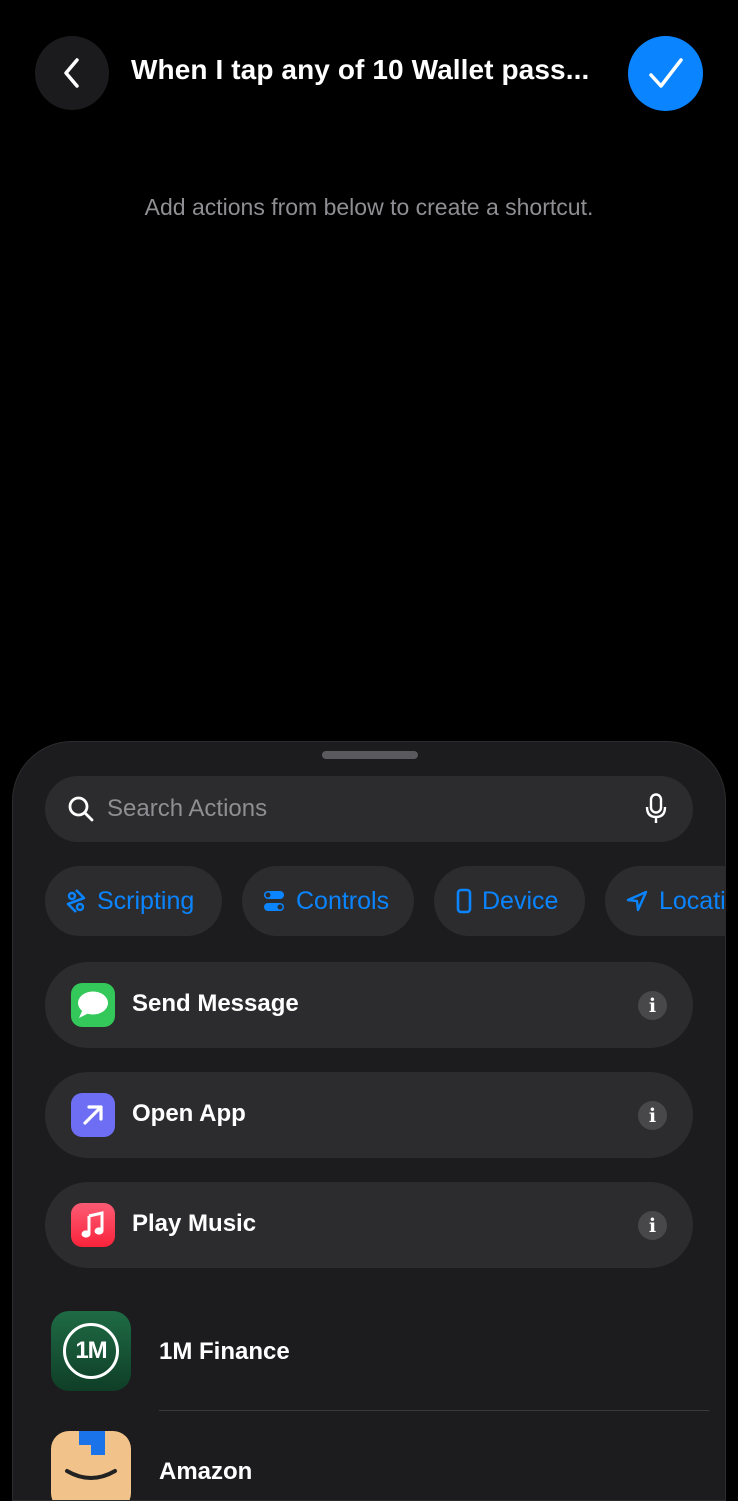 The height and width of the screenshot is (1501, 738). Describe the element at coordinates (369, 1465) in the screenshot. I see `app-row-amazon: Amazon` at that location.